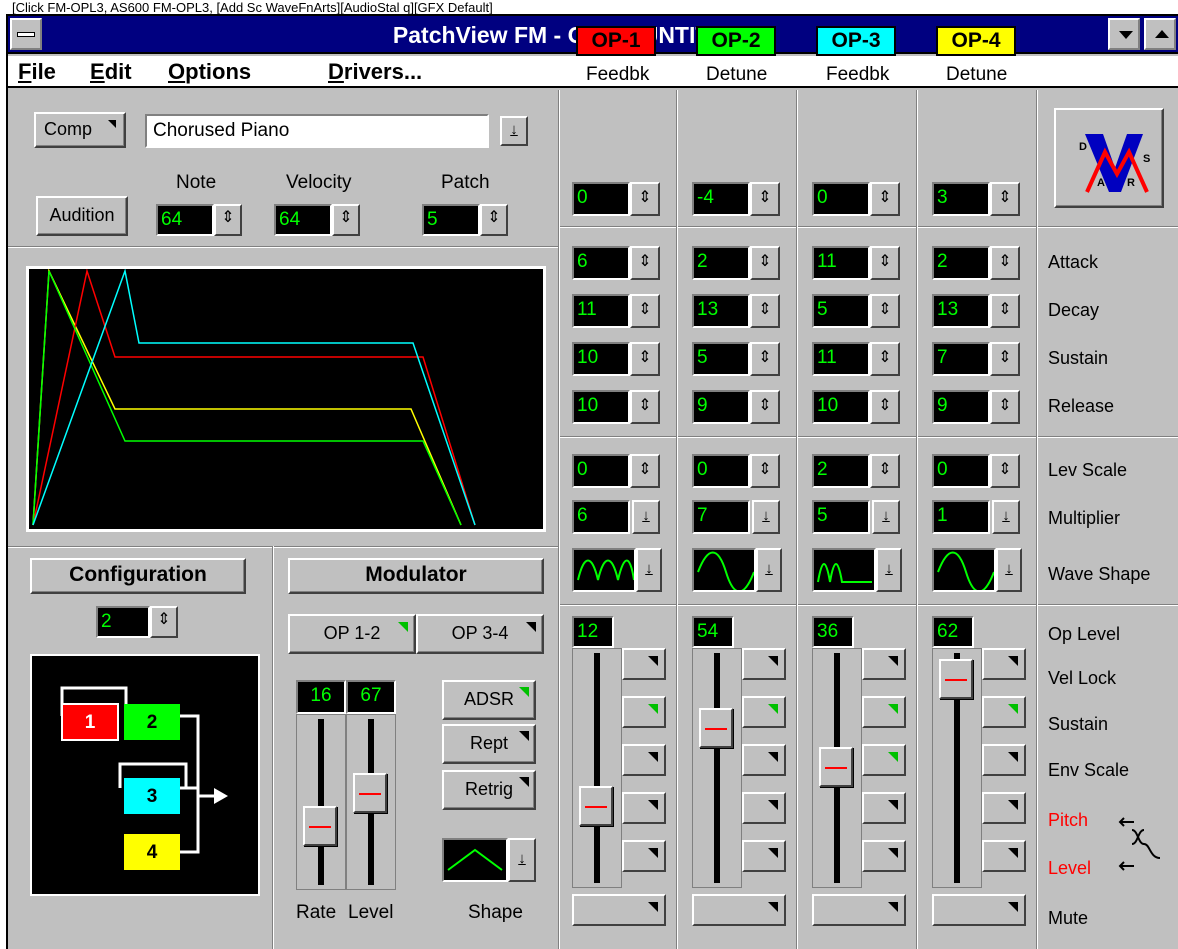 This screenshot has width=1178, height=949. I want to click on release-value-3: 10, so click(841, 407).